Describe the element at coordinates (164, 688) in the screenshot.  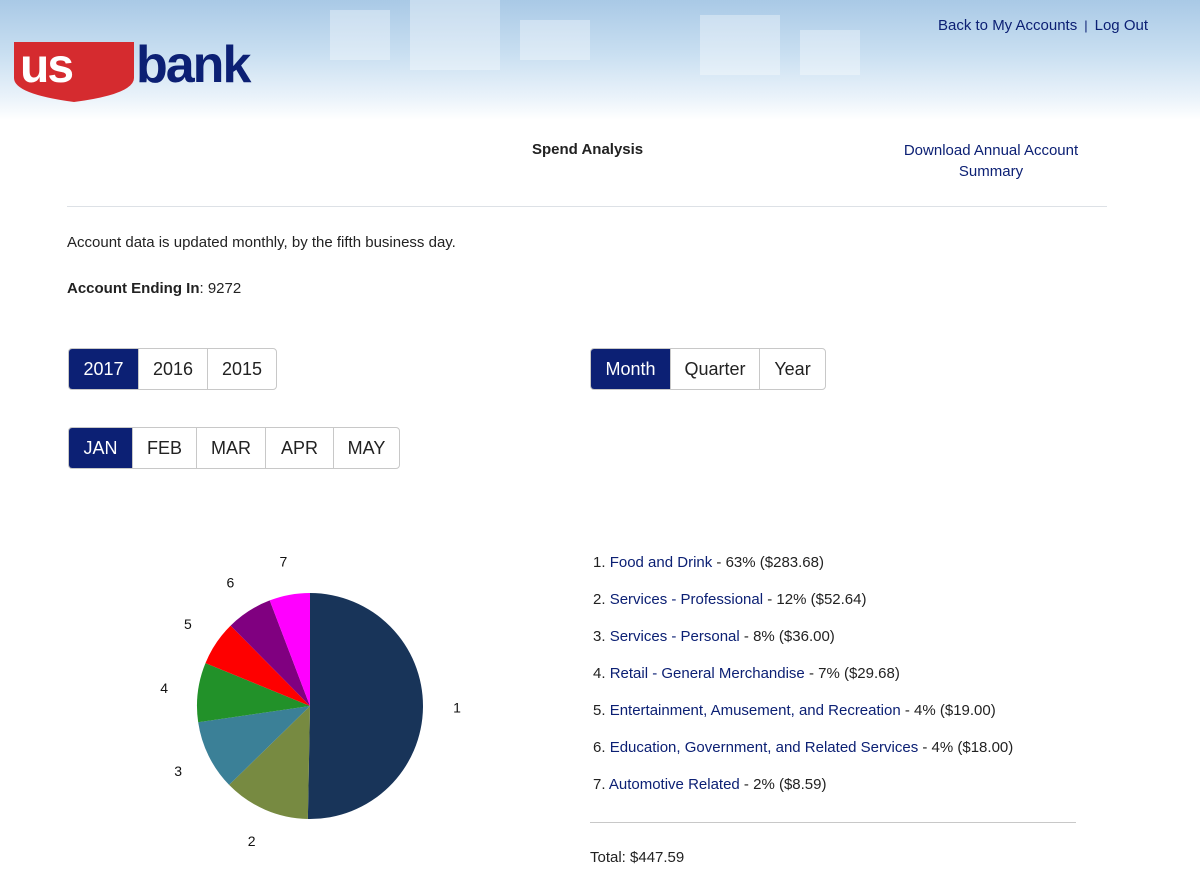
I see `pie-slice-label: 4` at that location.